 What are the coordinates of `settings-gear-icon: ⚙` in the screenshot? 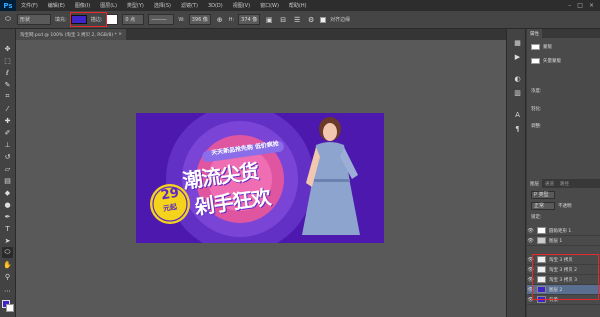 It's located at (311, 20).